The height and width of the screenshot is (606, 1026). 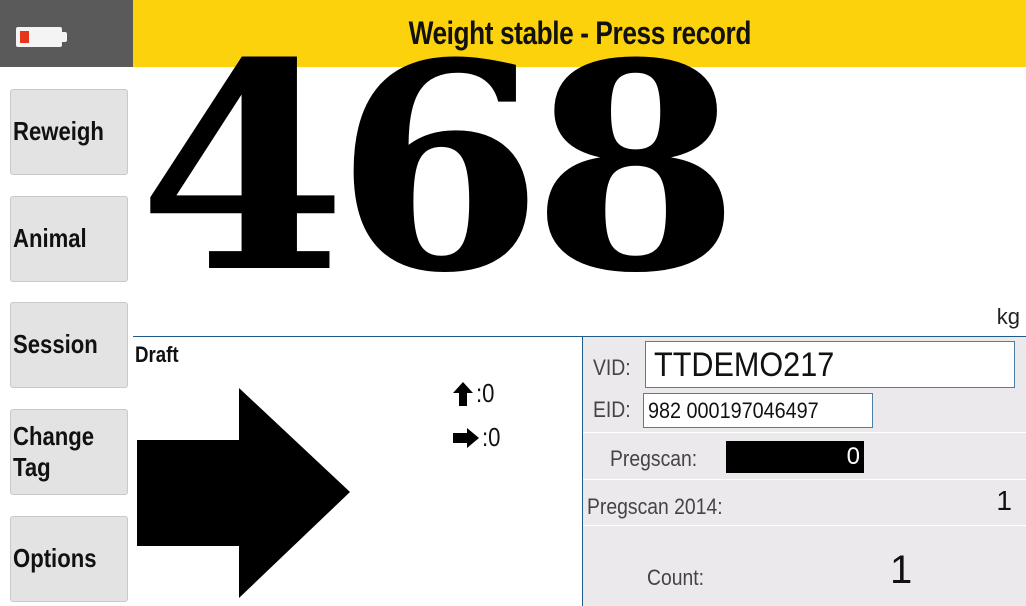 What do you see at coordinates (1004, 500) in the screenshot?
I see `pregscan-2014-value: 1` at bounding box center [1004, 500].